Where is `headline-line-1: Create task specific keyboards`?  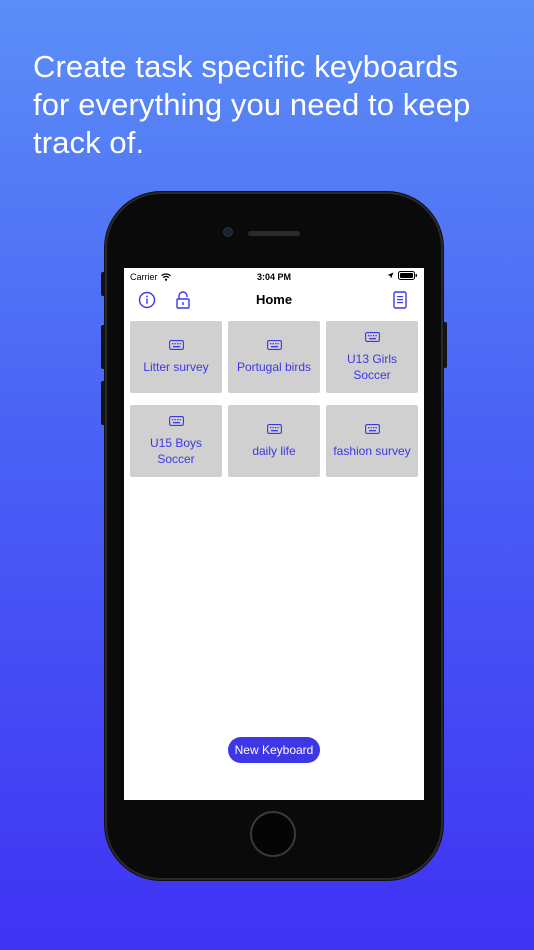 headline-line-1: Create task specific keyboards is located at coordinates (246, 66).